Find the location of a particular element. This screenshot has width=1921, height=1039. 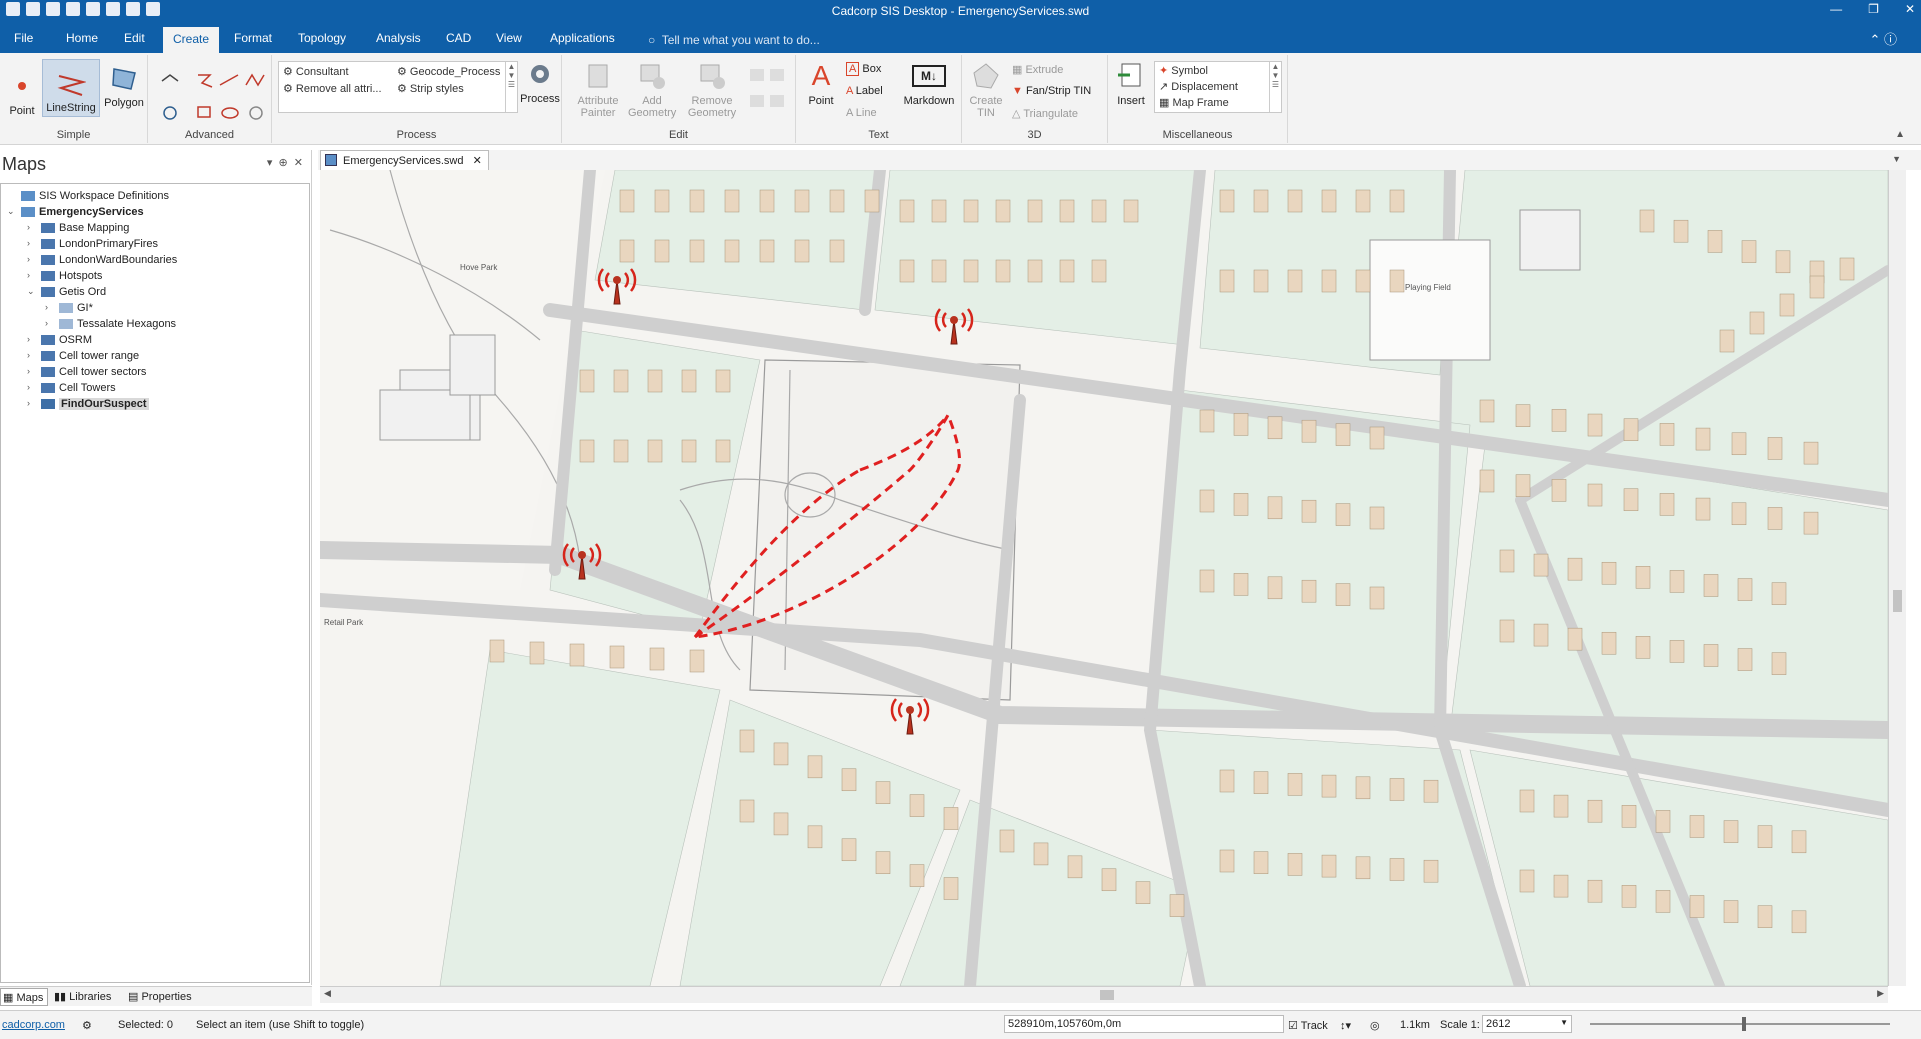

coordinates-field: 528910m,105760m,0m is located at coordinates (1144, 1024).